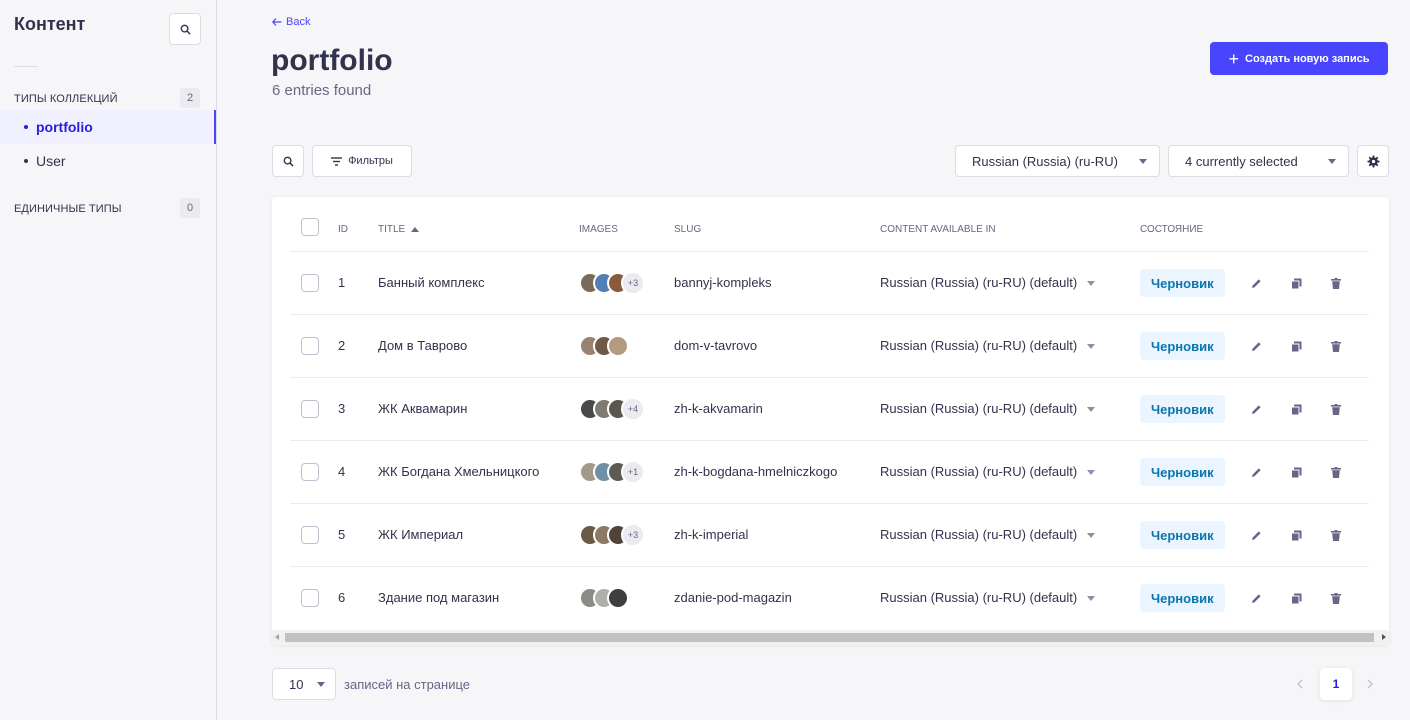 The width and height of the screenshot is (1410, 720). What do you see at coordinates (1234, 58) in the screenshot?
I see `plus-icon: +` at bounding box center [1234, 58].